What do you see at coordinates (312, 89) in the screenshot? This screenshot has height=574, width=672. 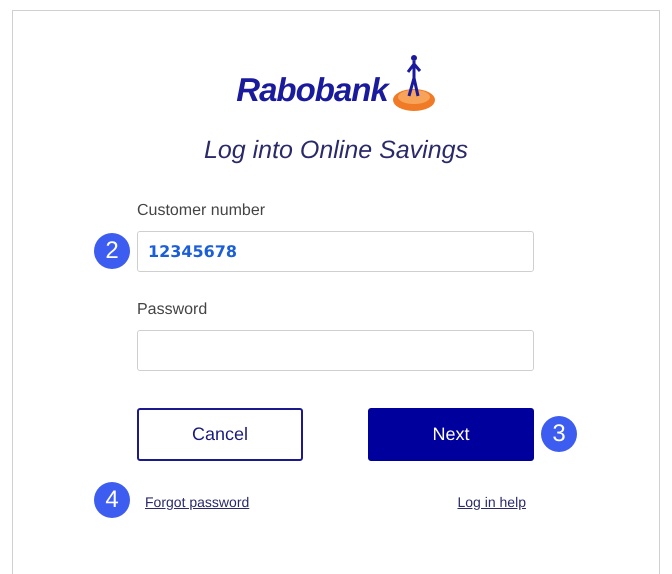 I see `logo-text: Rabobank` at bounding box center [312, 89].